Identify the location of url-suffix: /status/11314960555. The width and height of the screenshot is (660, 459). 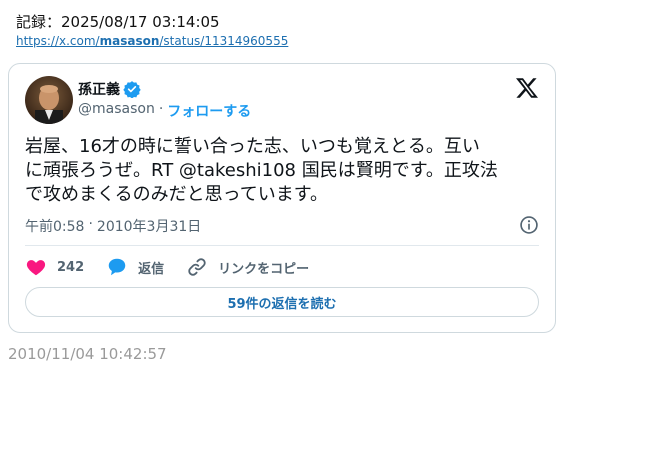
(224, 41).